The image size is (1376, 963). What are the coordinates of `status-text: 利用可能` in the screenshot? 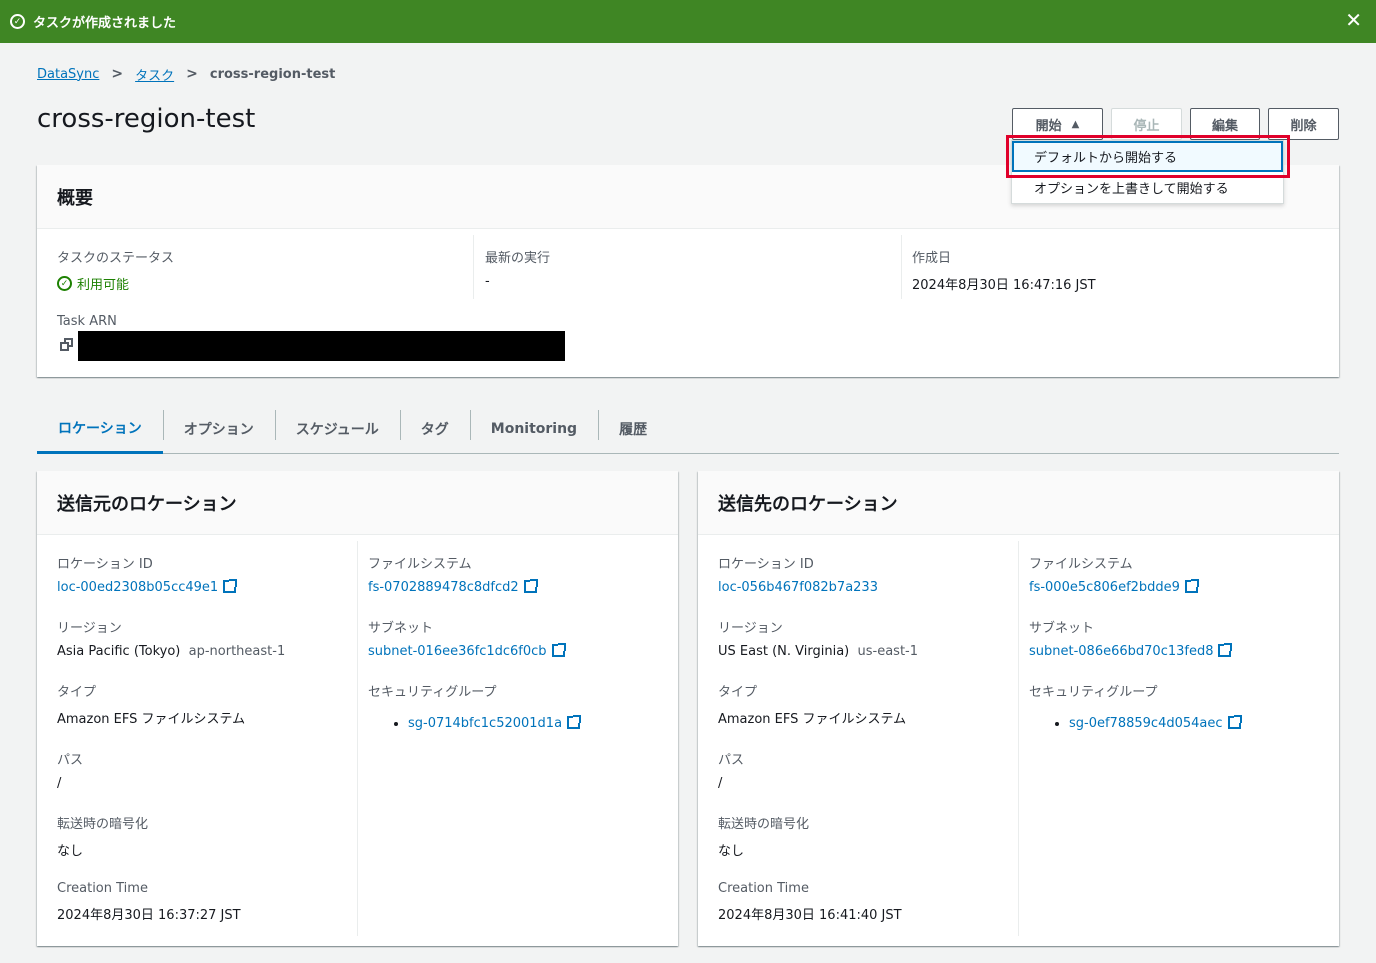 It's located at (103, 285).